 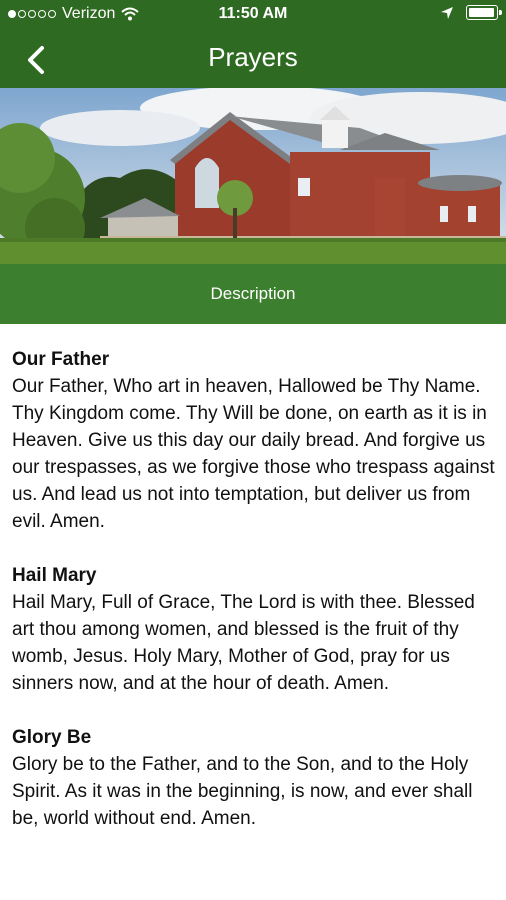 What do you see at coordinates (61, 359) in the screenshot?
I see `prayer-title: Our Father` at bounding box center [61, 359].